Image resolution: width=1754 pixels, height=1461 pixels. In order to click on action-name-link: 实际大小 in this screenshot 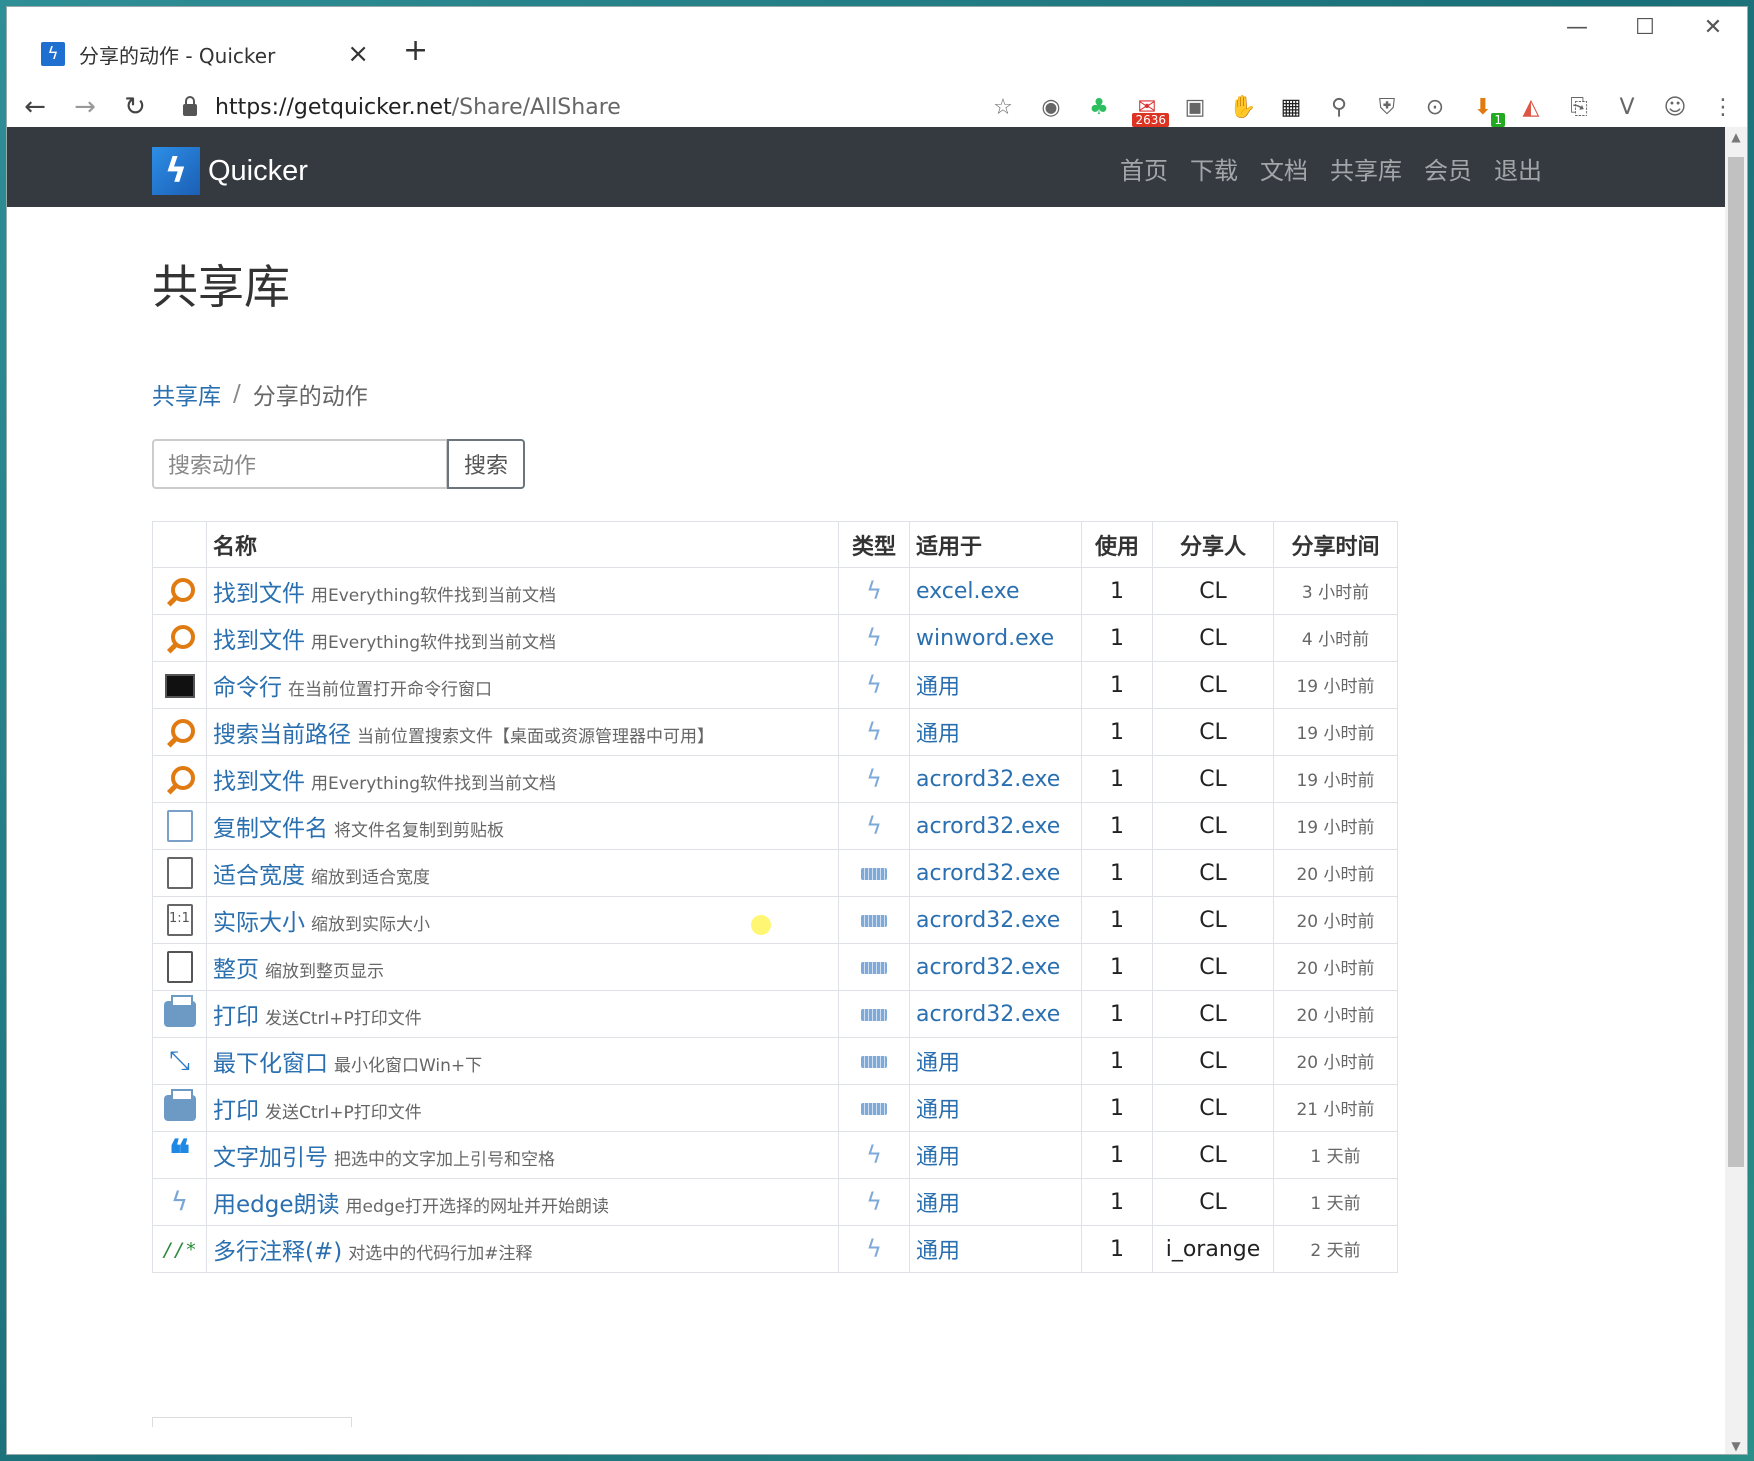, I will do `click(259, 923)`.